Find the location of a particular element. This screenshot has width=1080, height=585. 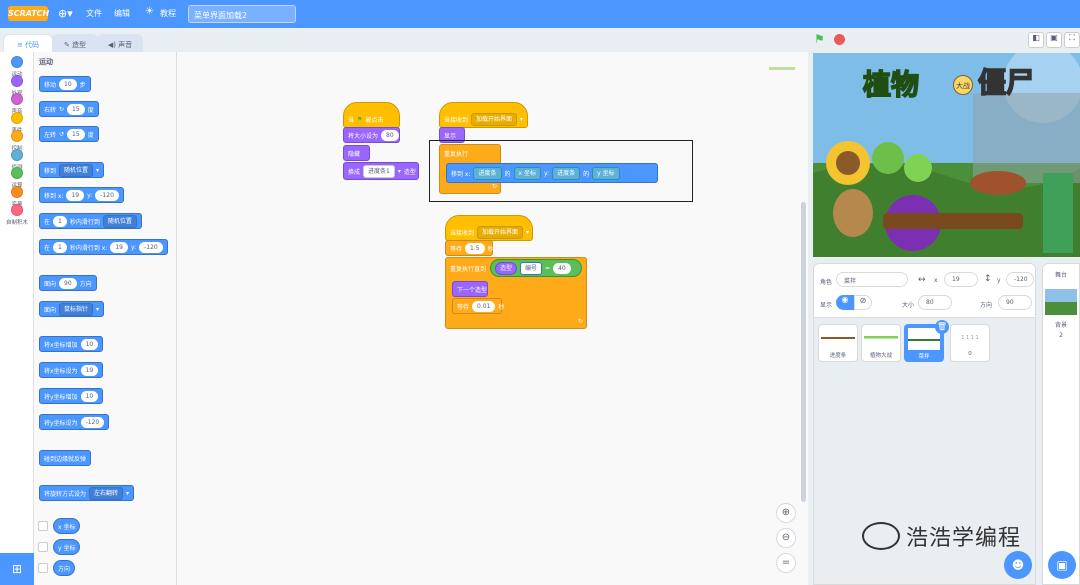

menu-bar: SCRATCH ⊕▾ 文件 编辑 ☀ 教程 菜单界面加载2 is located at coordinates (540, 14).